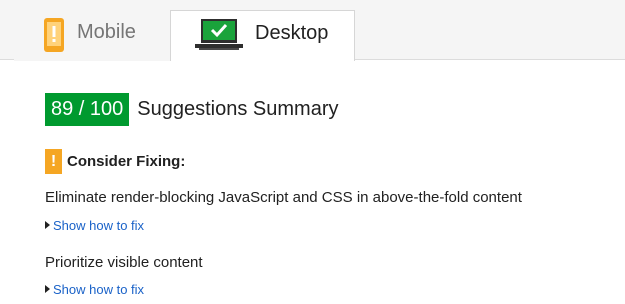 This screenshot has width=625, height=304. I want to click on rule-title-visible-content: Prioritize visible content, so click(124, 262).